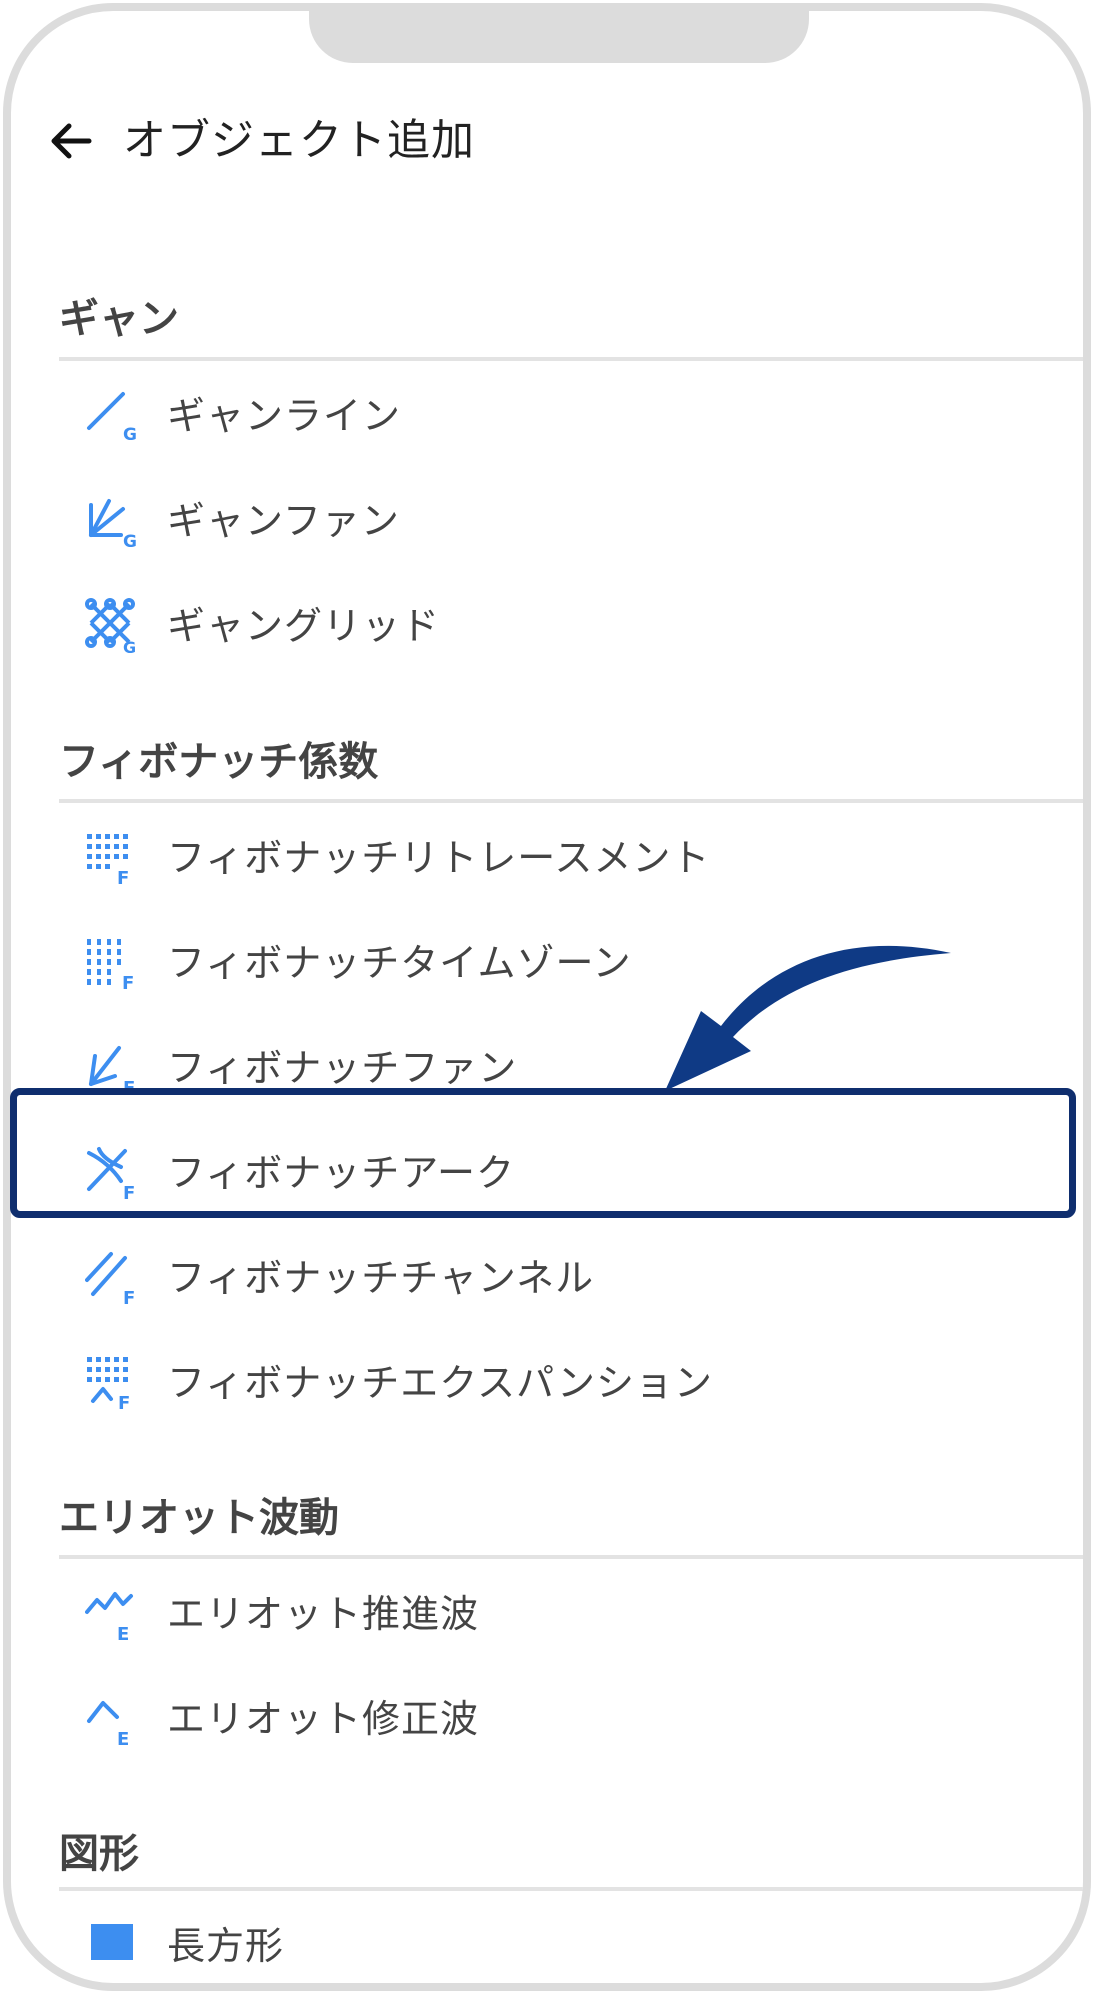  Describe the element at coordinates (99, 1854) in the screenshot. I see `section-title-shapes: 図形` at that location.